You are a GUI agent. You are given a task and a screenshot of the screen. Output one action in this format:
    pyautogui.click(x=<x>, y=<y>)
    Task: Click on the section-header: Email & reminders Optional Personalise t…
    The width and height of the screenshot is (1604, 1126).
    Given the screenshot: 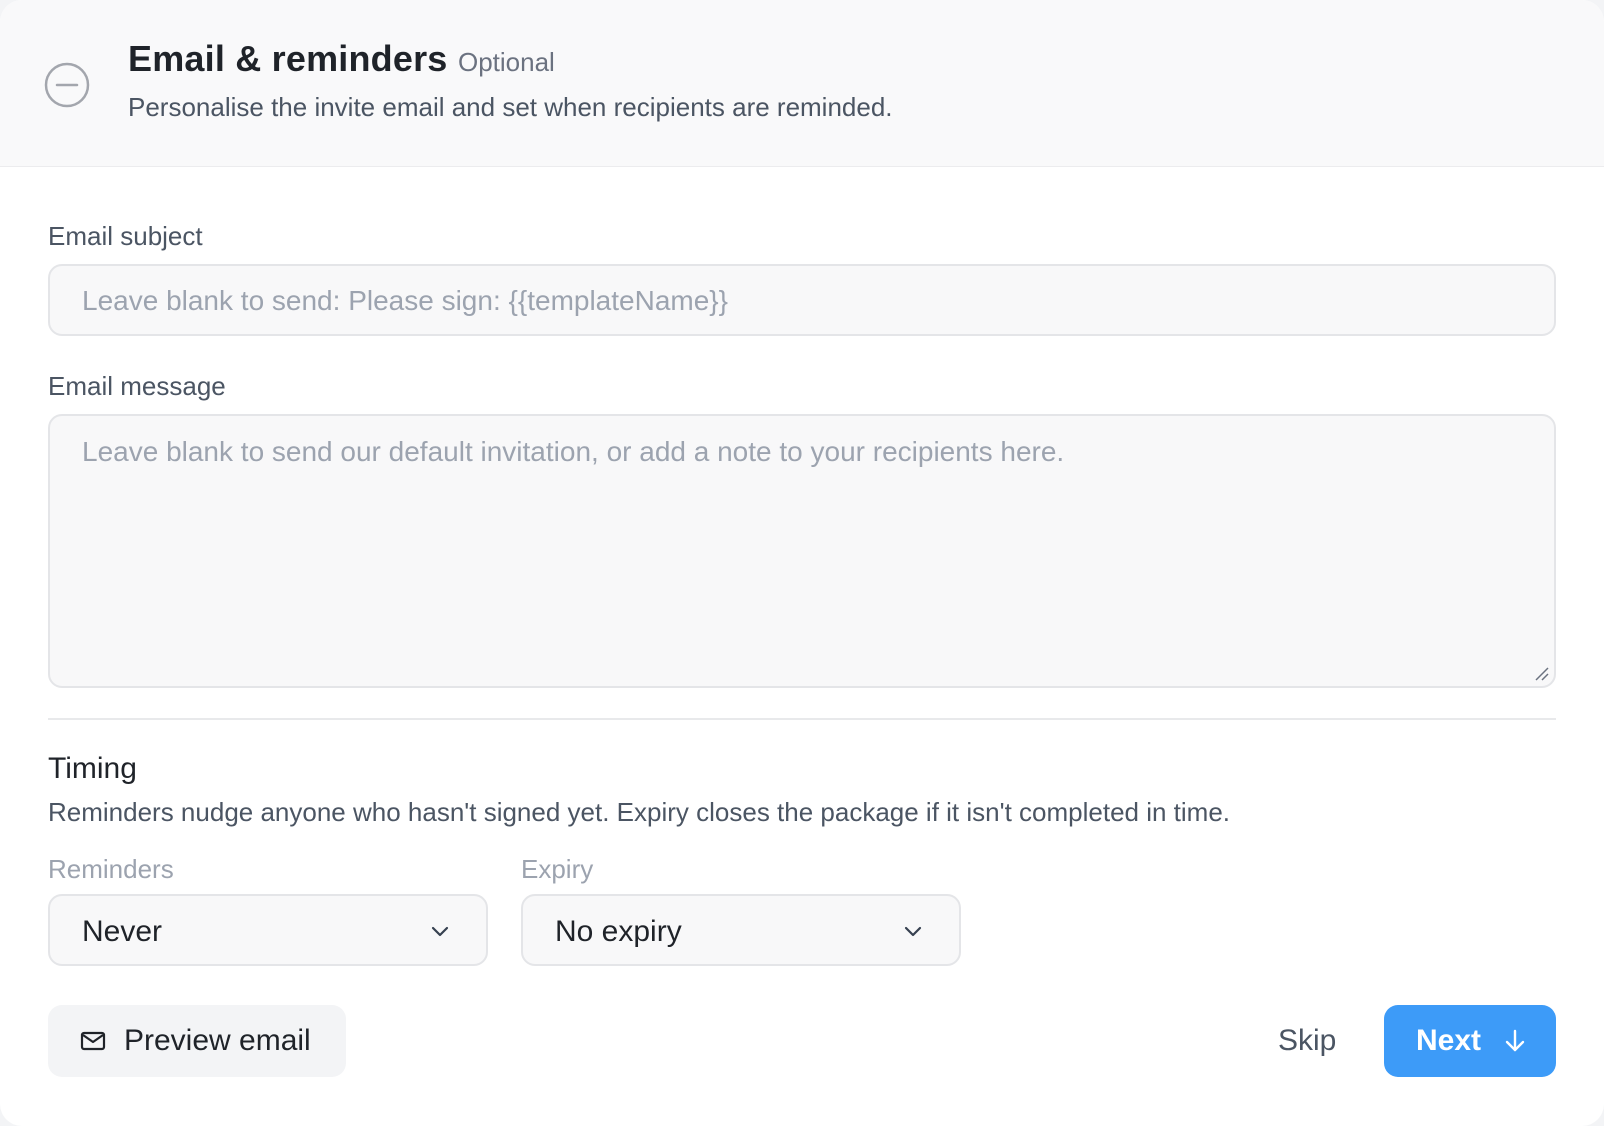 What is the action you would take?
    pyautogui.click(x=802, y=83)
    